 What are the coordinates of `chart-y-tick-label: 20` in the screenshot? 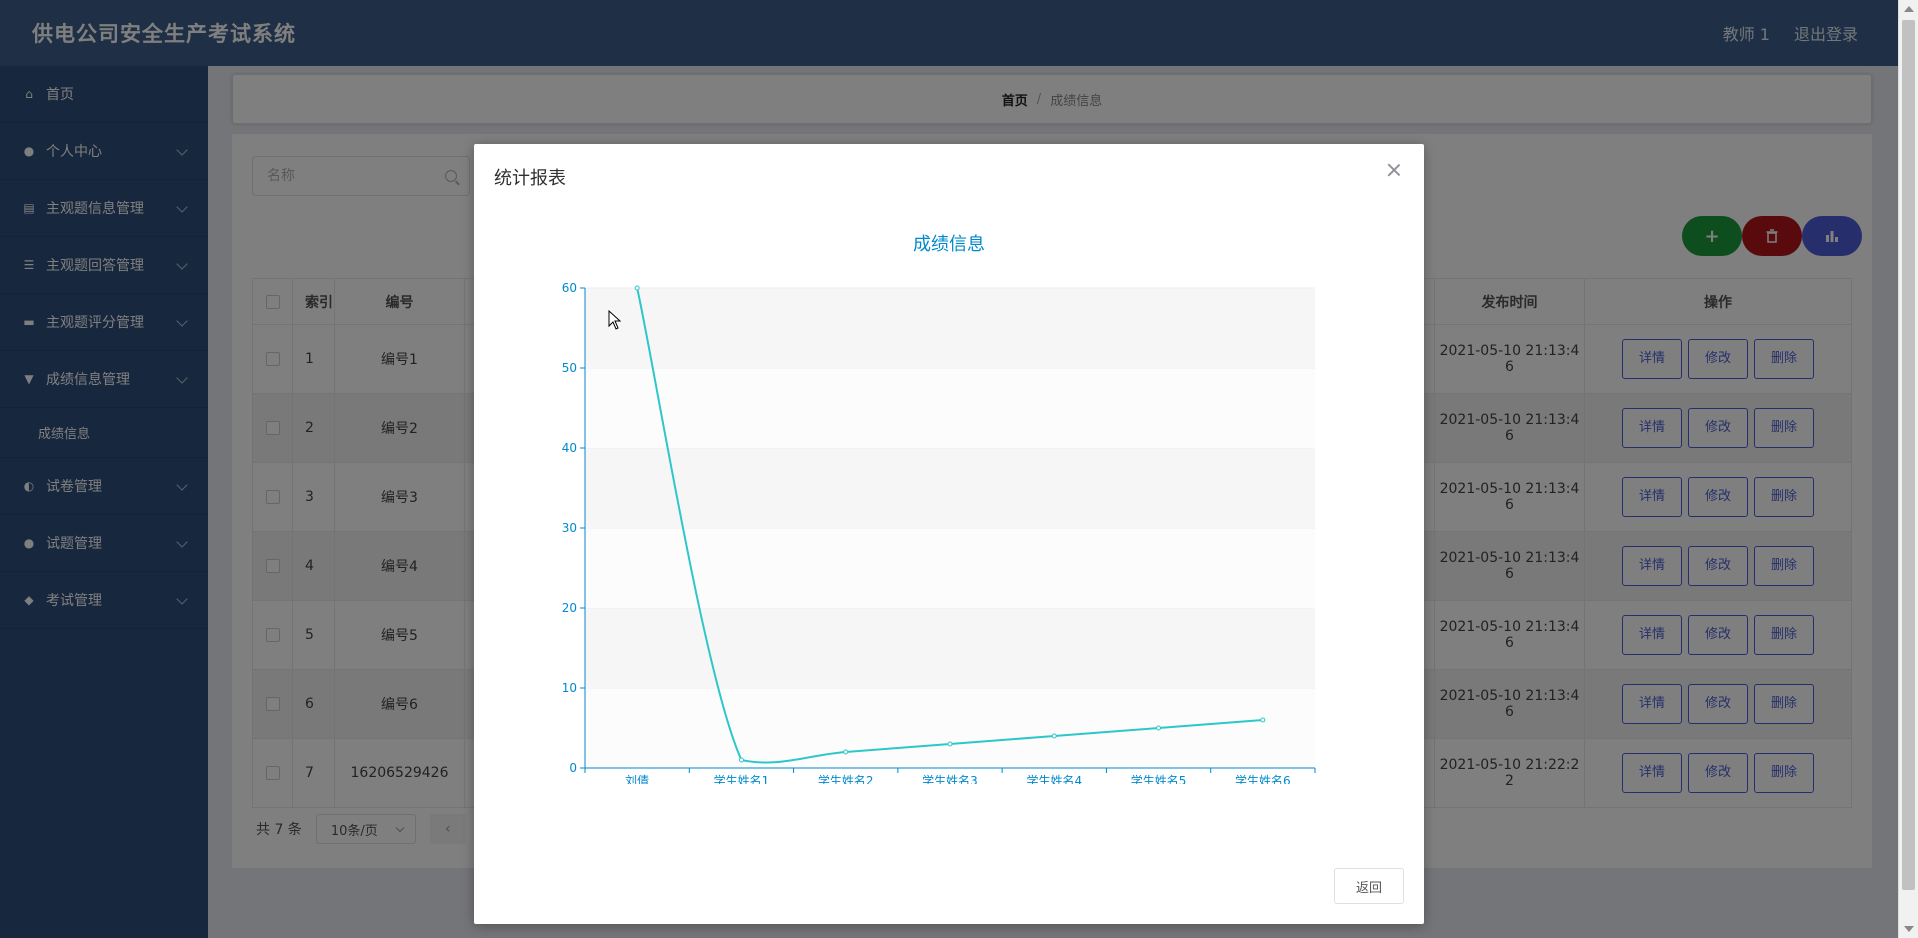 It's located at (569, 608).